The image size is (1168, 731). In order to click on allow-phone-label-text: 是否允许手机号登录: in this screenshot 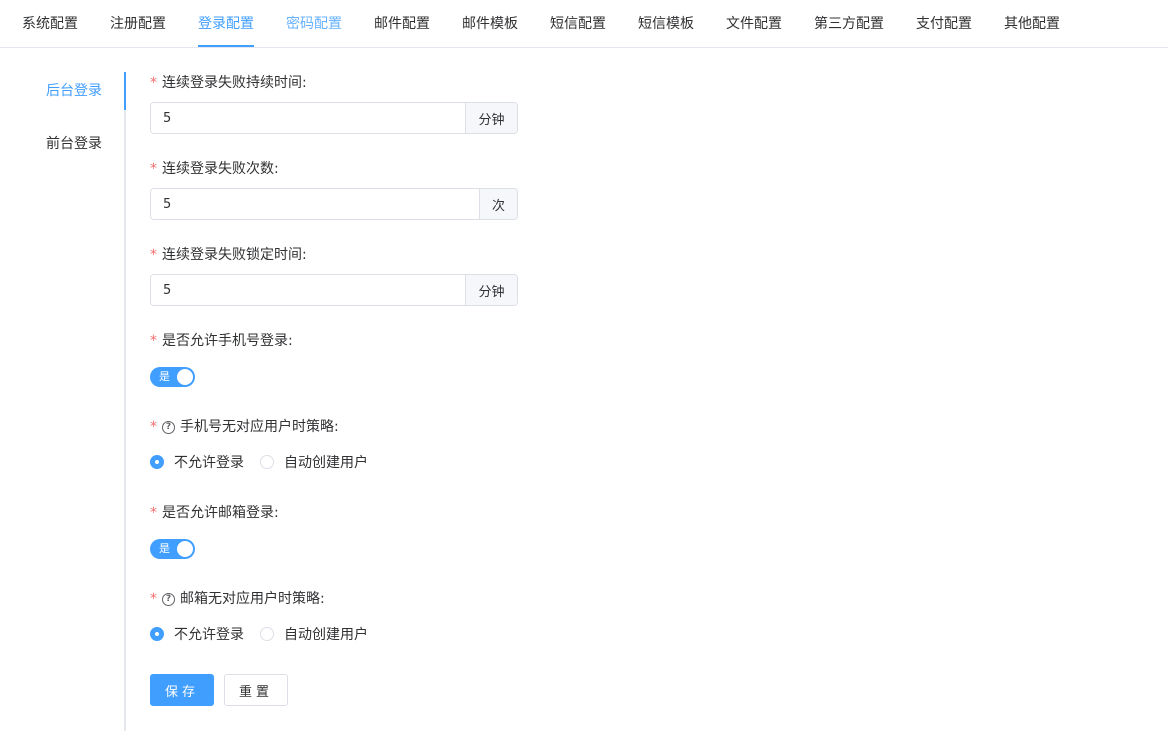, I will do `click(227, 341)`.